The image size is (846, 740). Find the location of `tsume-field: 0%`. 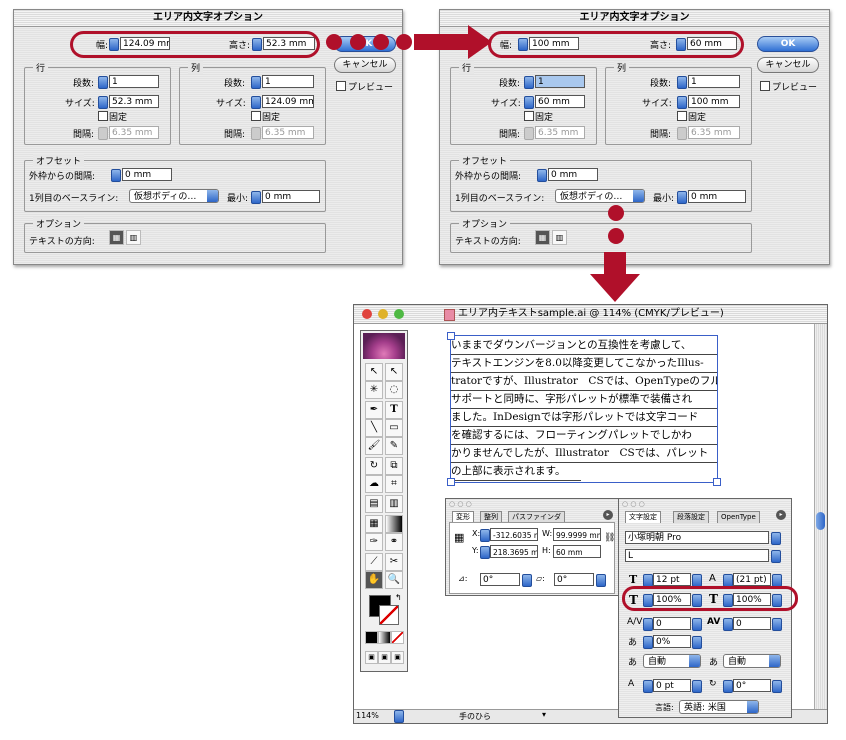

tsume-field: 0% is located at coordinates (672, 641).